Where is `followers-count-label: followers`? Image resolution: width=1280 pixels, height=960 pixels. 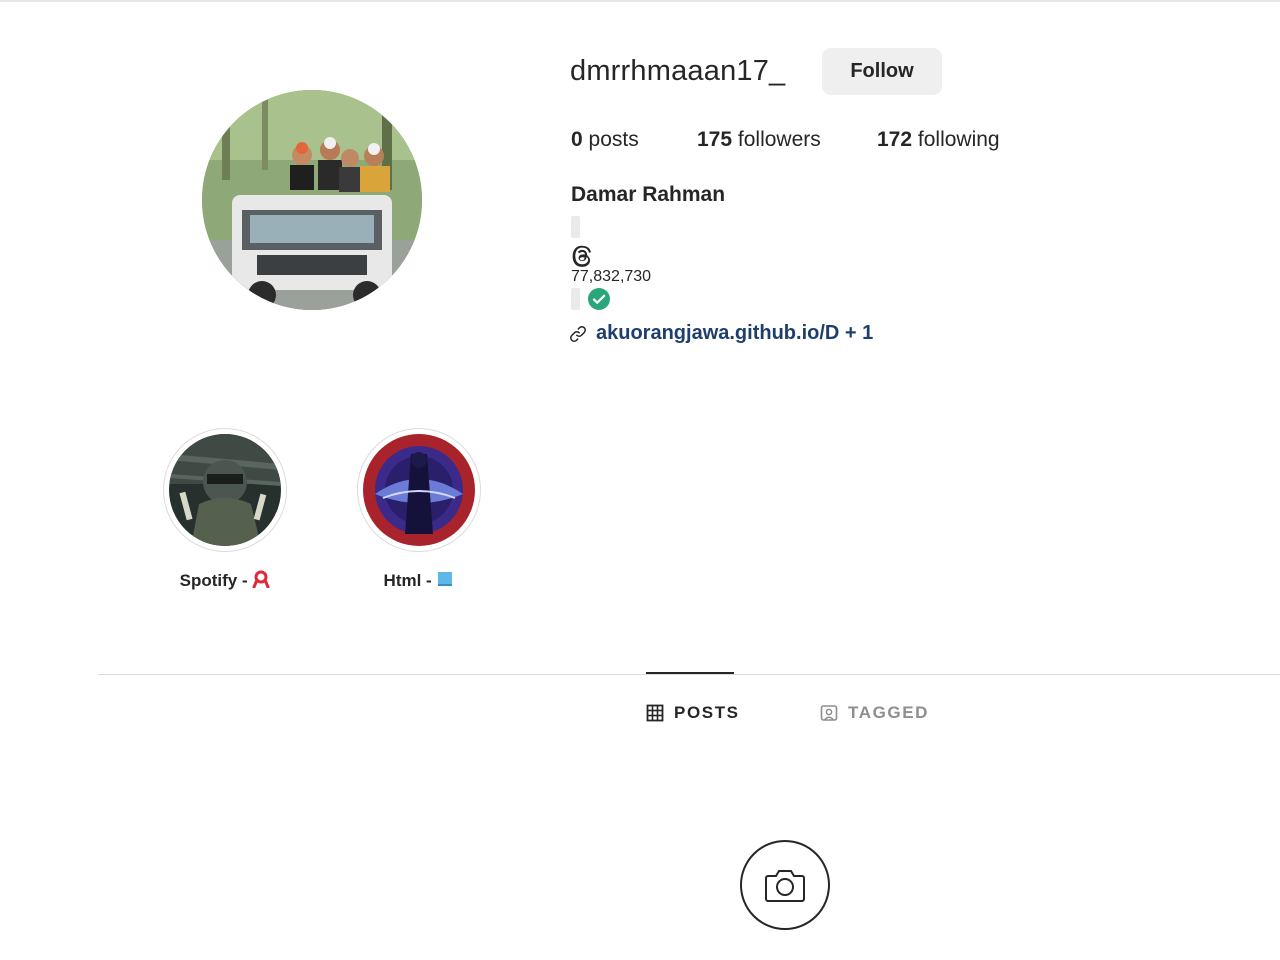
followers-count-label: followers is located at coordinates (779, 139).